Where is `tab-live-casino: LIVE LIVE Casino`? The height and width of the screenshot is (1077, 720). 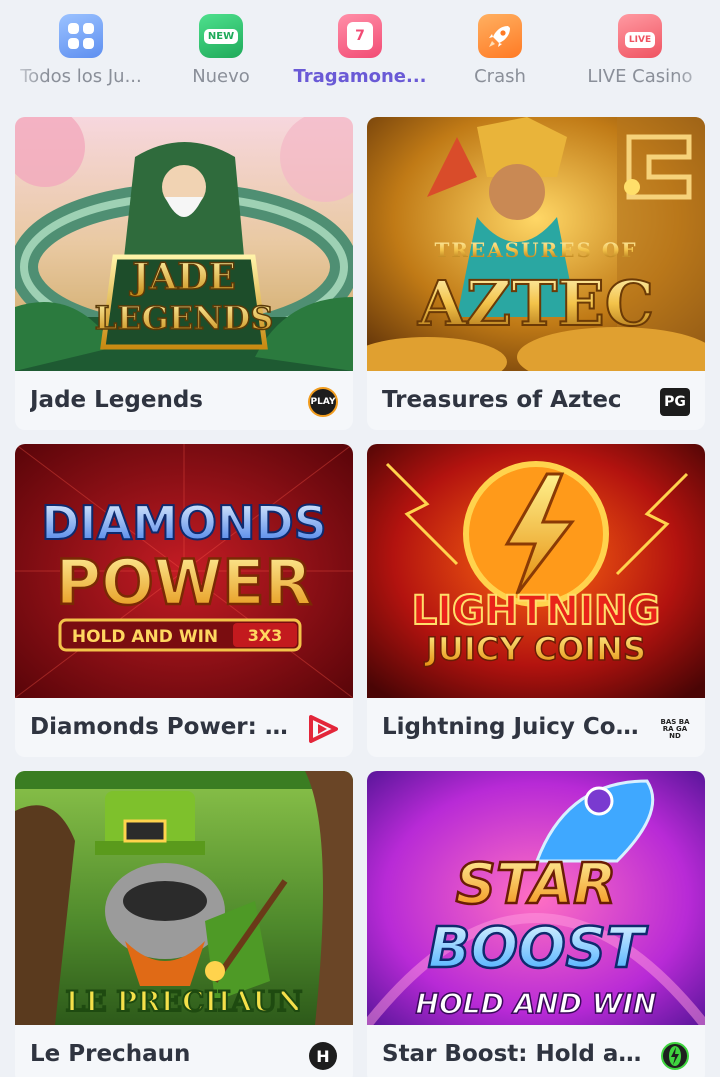 tab-live-casino: LIVE LIVE Casino is located at coordinates (640, 52).